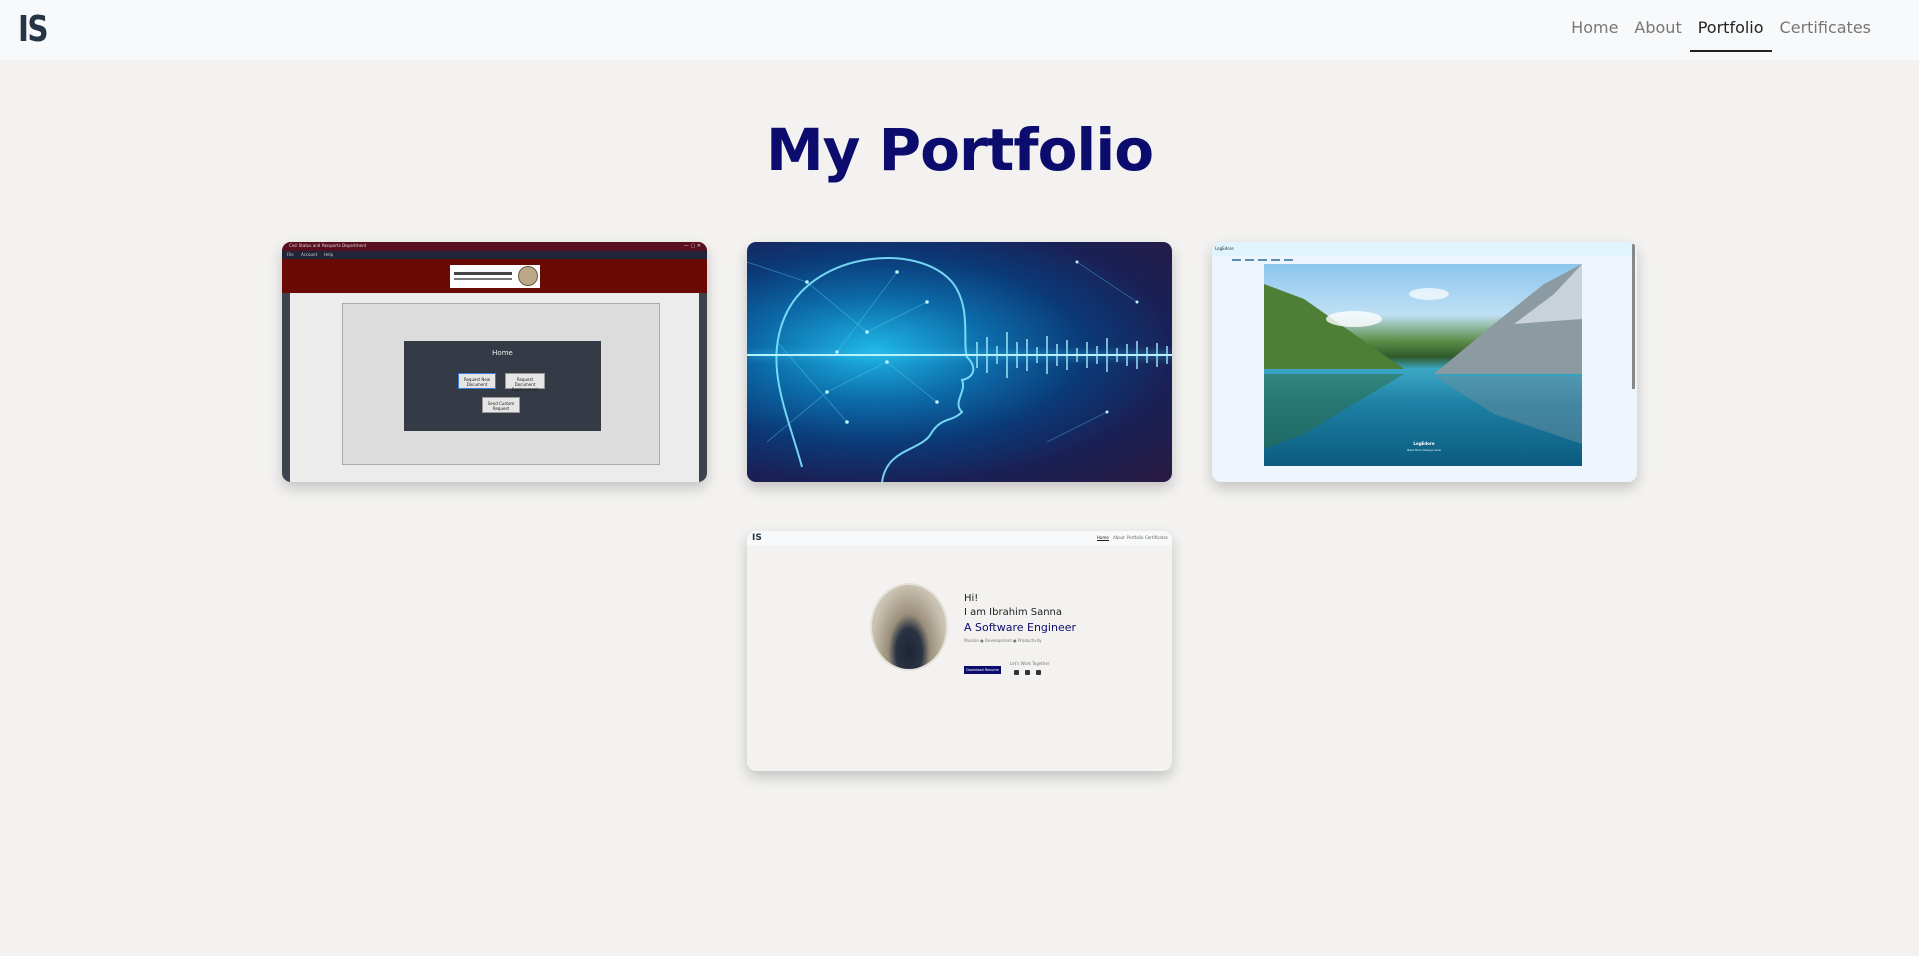 This screenshot has width=1919, height=956. What do you see at coordinates (1424, 443) in the screenshot?
I see `slide-caption-title: LogEdore` at bounding box center [1424, 443].